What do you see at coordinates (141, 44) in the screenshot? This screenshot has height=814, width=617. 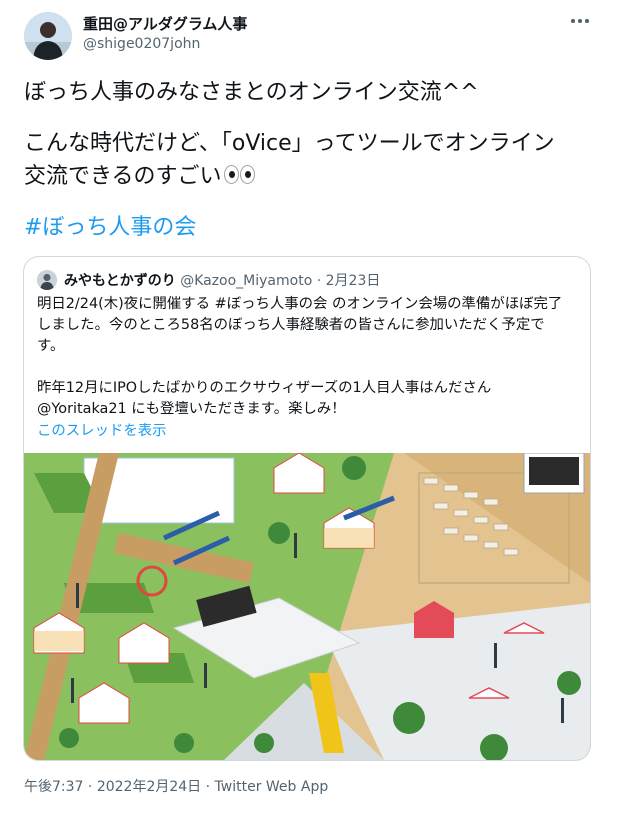 I see `author-handle: @shige0207john` at bounding box center [141, 44].